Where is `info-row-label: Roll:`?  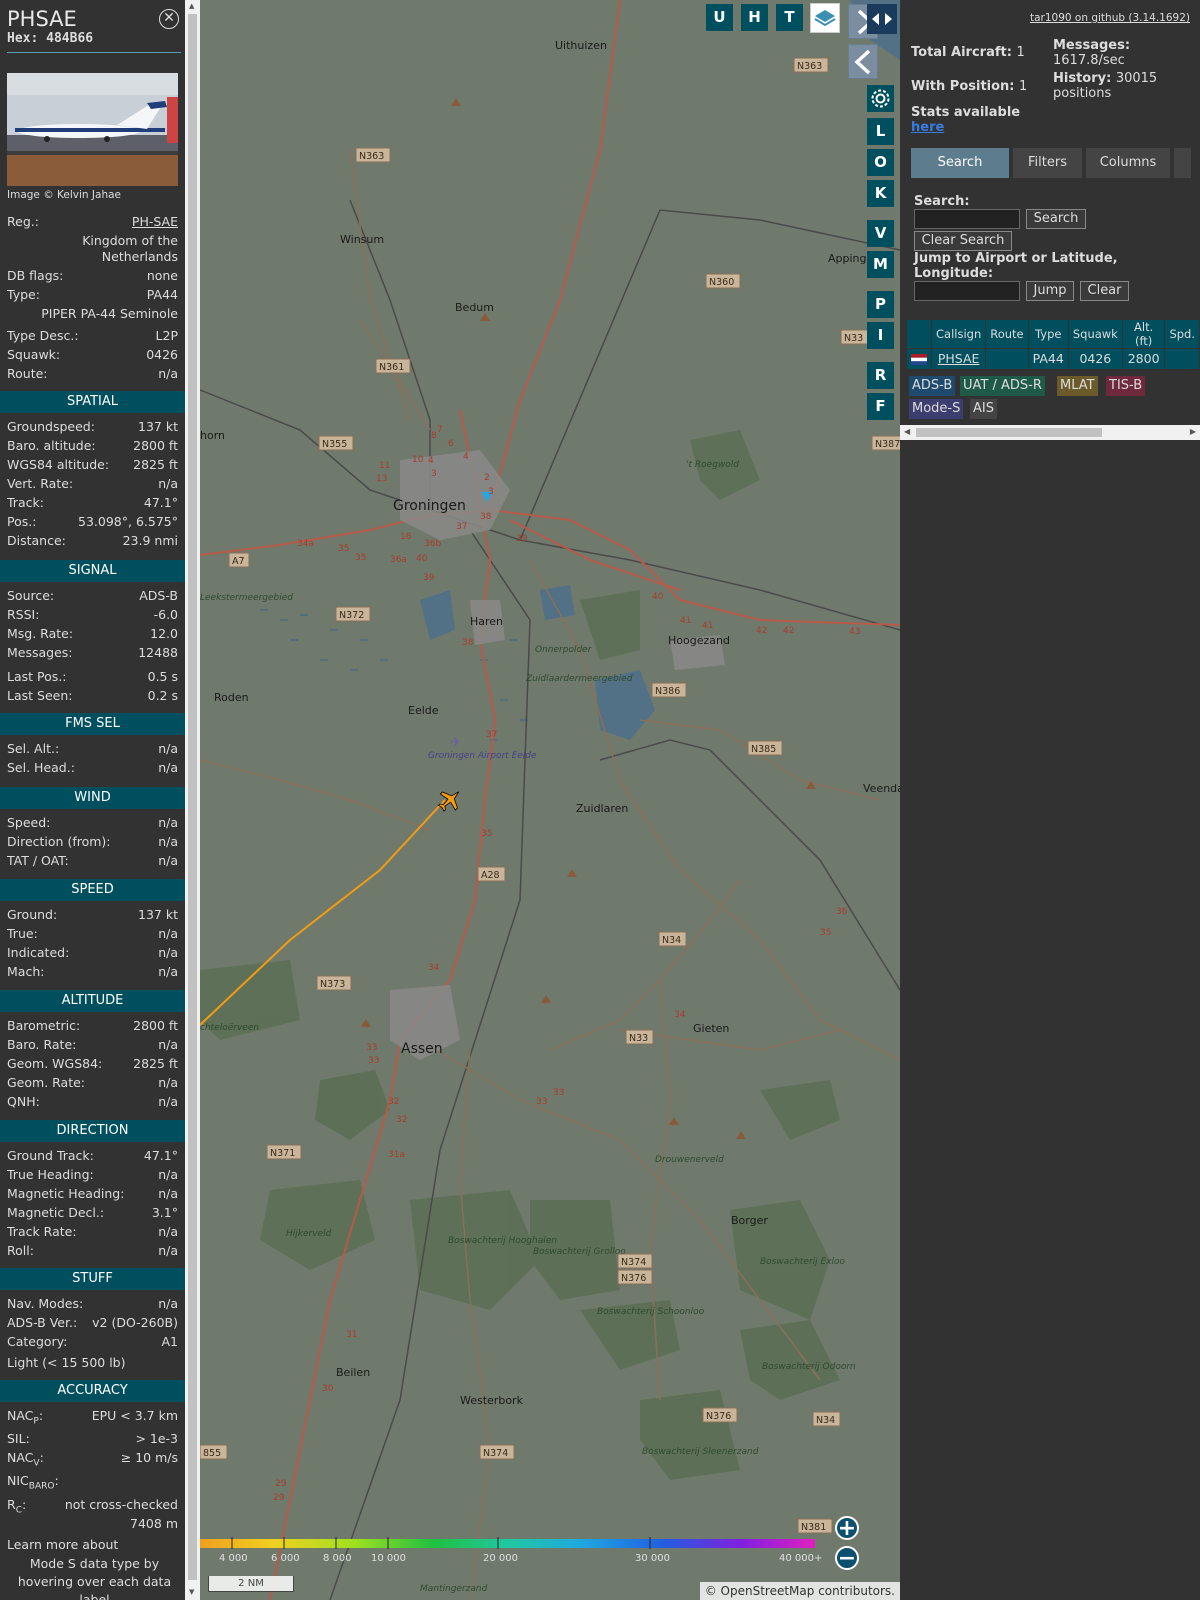
info-row-label: Roll: is located at coordinates (20, 1250).